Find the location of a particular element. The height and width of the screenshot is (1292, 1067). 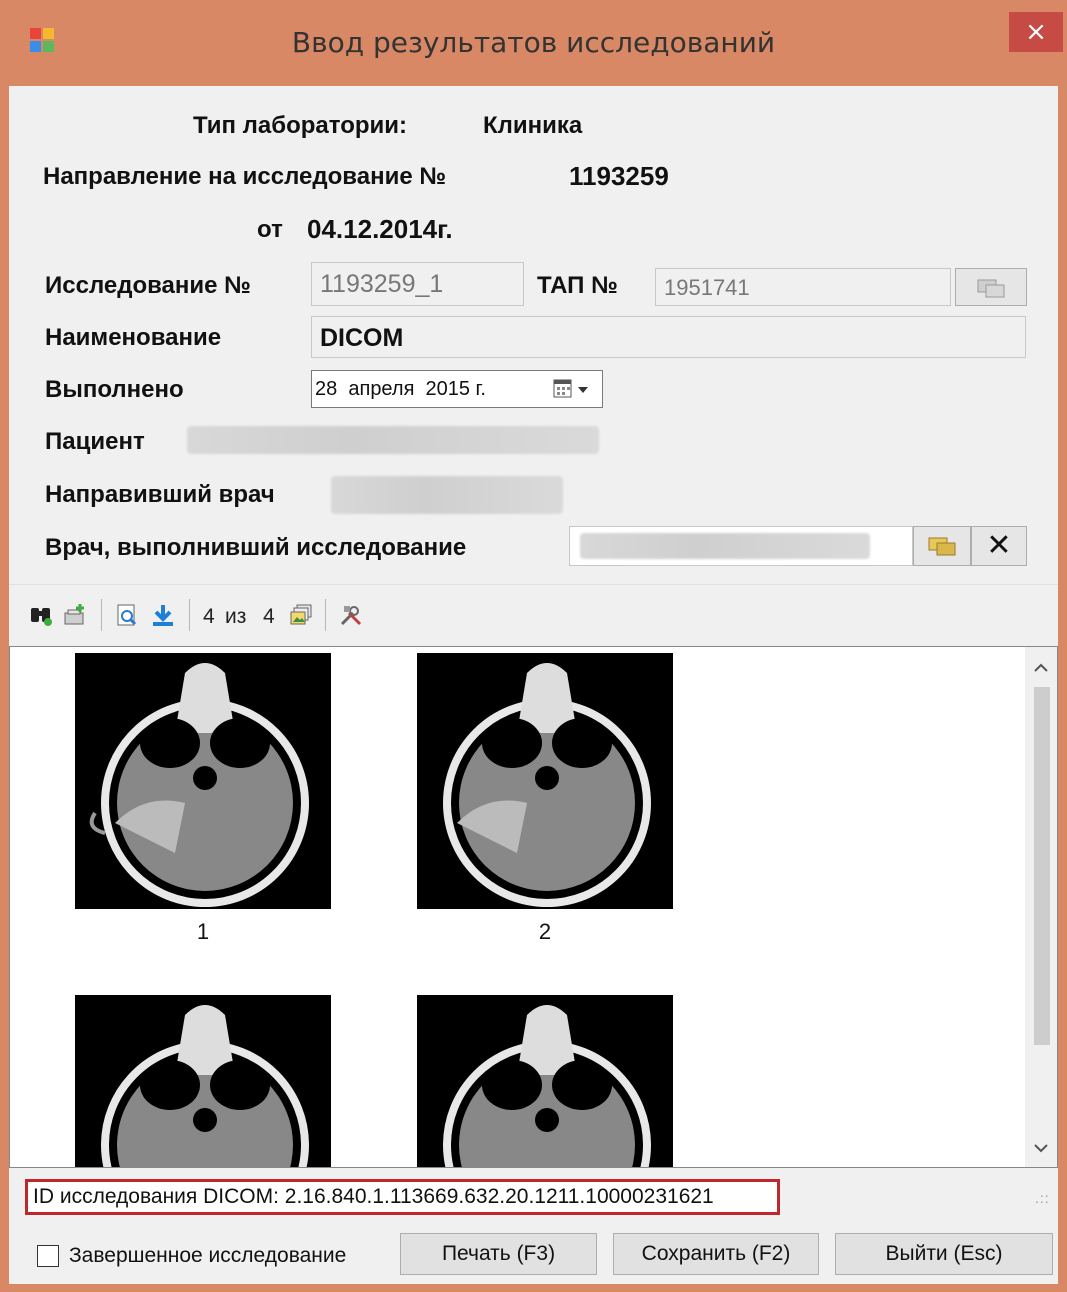

page-current: 4 is located at coordinates (209, 616).